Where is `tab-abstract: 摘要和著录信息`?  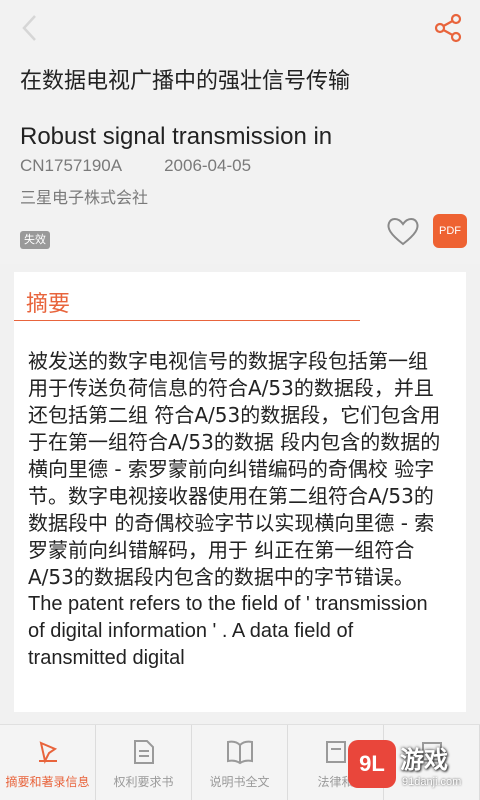 tab-abstract: 摘要和著录信息 is located at coordinates (48, 762).